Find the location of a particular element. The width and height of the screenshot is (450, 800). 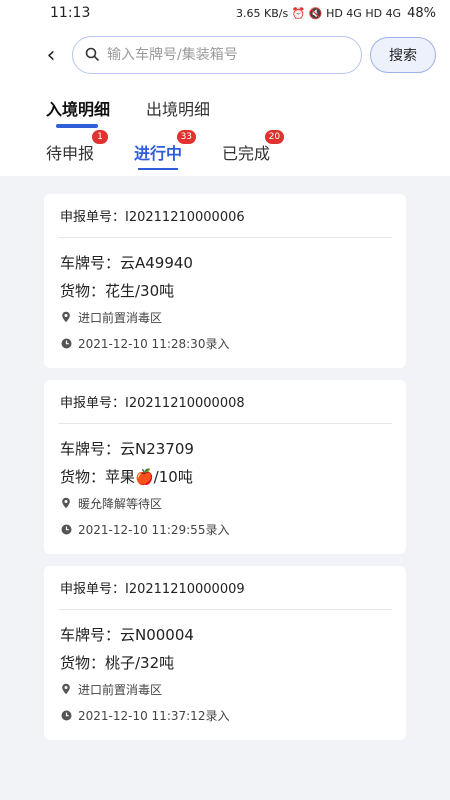

time-row: 2021-12-10 11:37:12录入 is located at coordinates (225, 715).